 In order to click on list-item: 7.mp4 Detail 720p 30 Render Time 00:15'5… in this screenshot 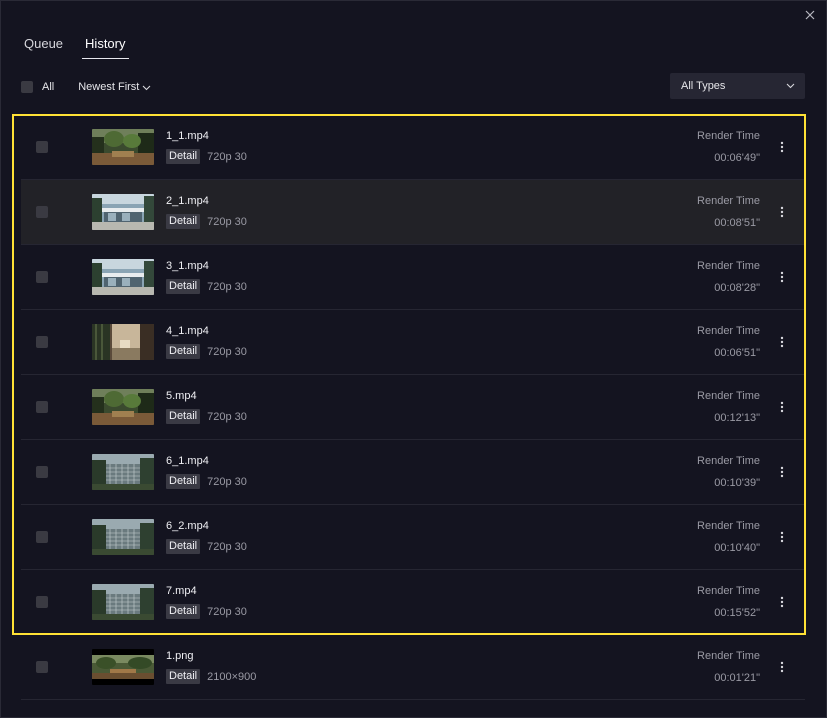, I will do `click(413, 602)`.